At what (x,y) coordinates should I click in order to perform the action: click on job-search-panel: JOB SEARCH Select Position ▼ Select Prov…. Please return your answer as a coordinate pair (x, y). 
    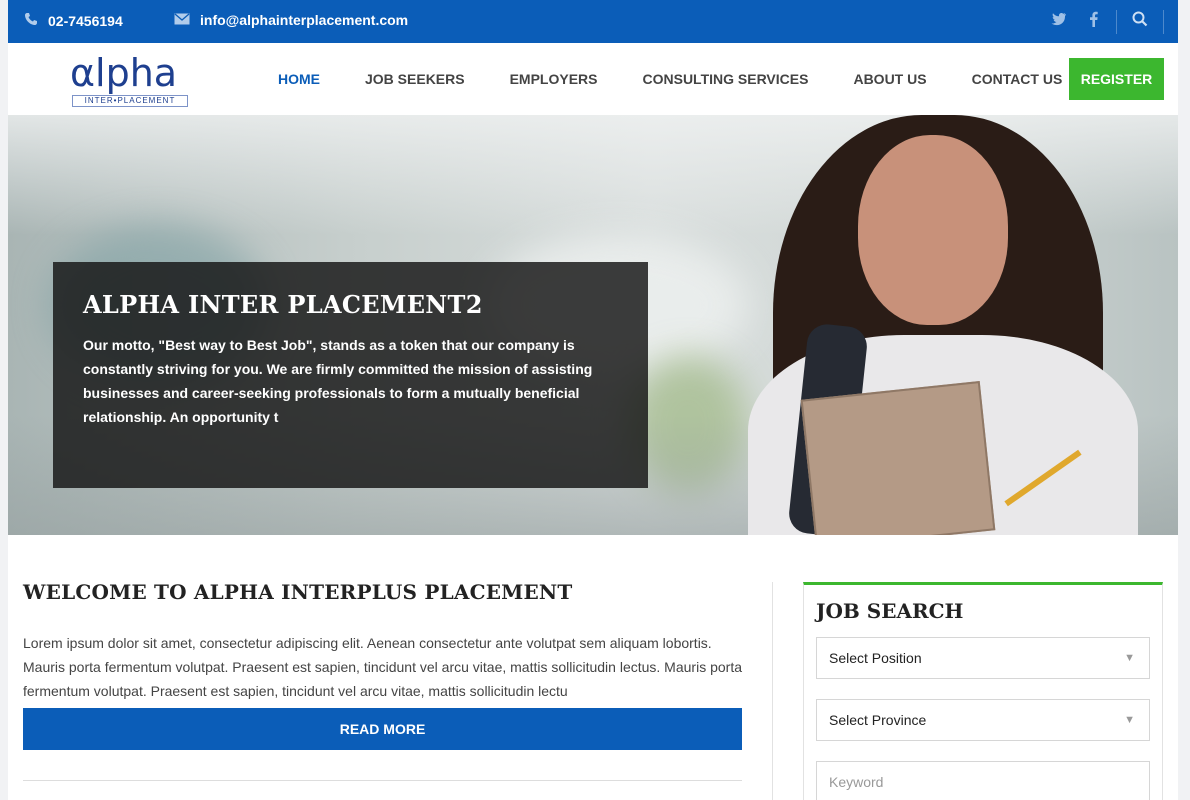
    Looking at the image, I should click on (983, 691).